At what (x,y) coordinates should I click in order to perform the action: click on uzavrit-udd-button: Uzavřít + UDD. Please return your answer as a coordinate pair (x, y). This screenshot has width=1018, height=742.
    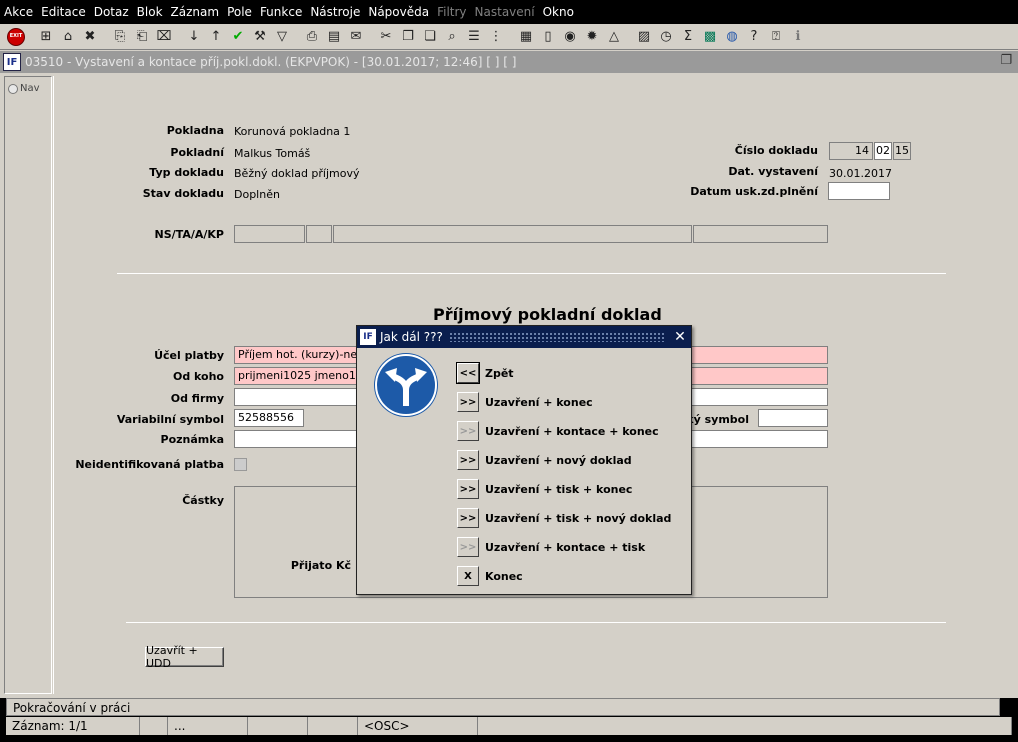
    Looking at the image, I should click on (184, 657).